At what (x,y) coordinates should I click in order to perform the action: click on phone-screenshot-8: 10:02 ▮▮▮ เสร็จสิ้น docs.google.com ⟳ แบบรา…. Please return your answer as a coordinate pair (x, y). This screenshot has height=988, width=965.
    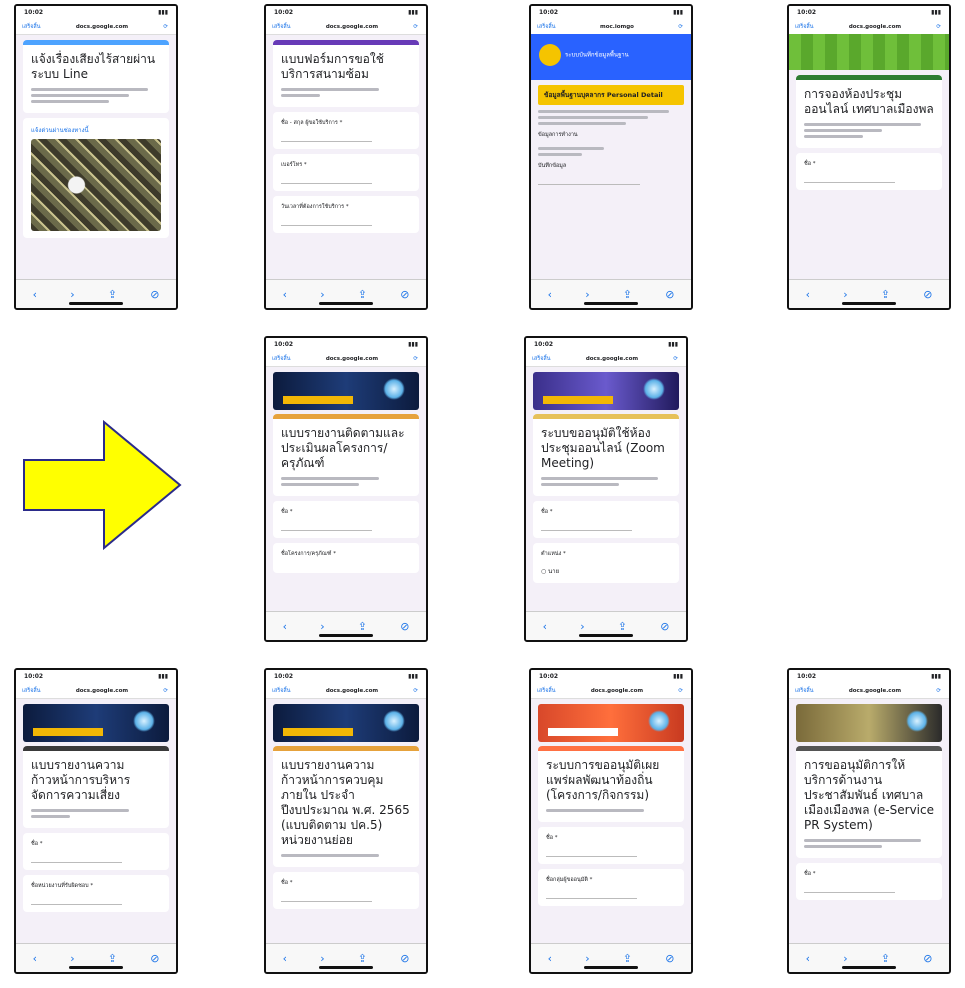
    Looking at the image, I should click on (346, 821).